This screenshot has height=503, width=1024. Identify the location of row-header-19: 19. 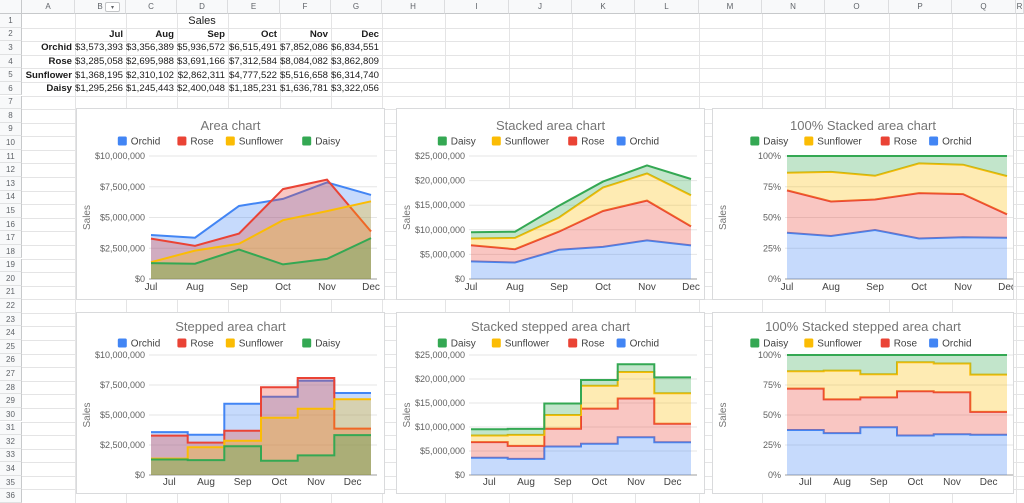
(11, 265).